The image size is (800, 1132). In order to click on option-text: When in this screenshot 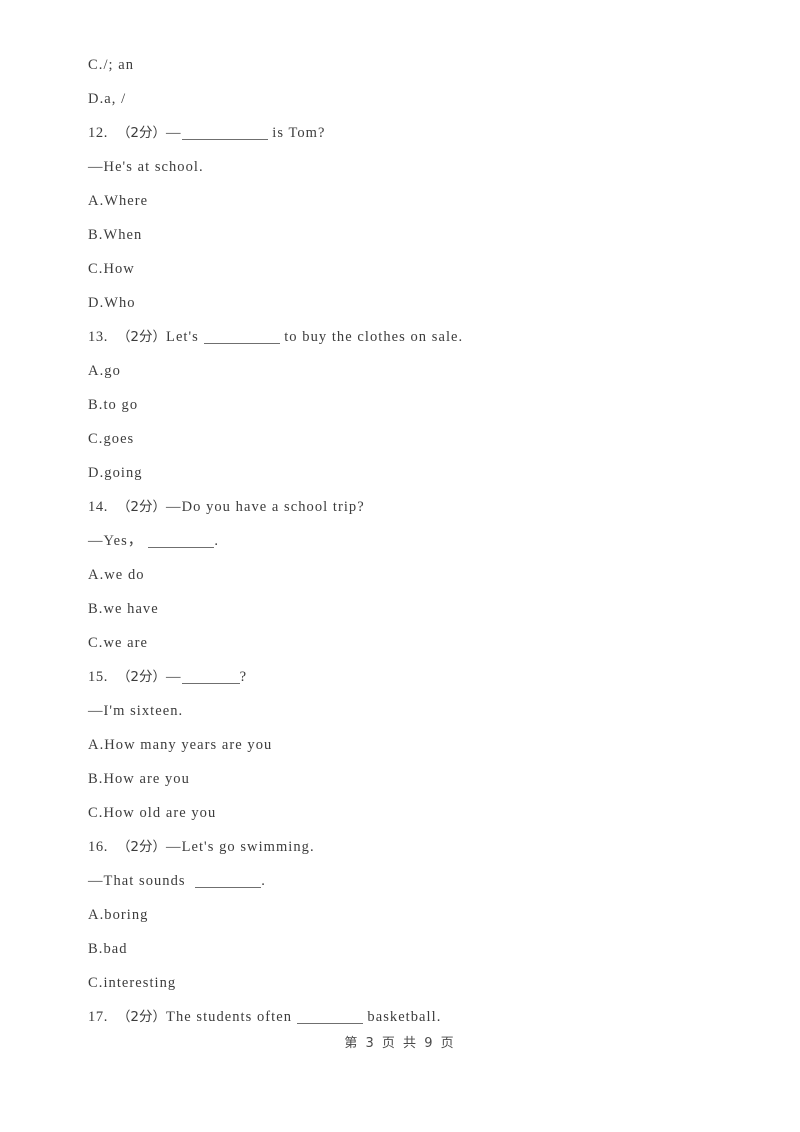, I will do `click(123, 235)`.